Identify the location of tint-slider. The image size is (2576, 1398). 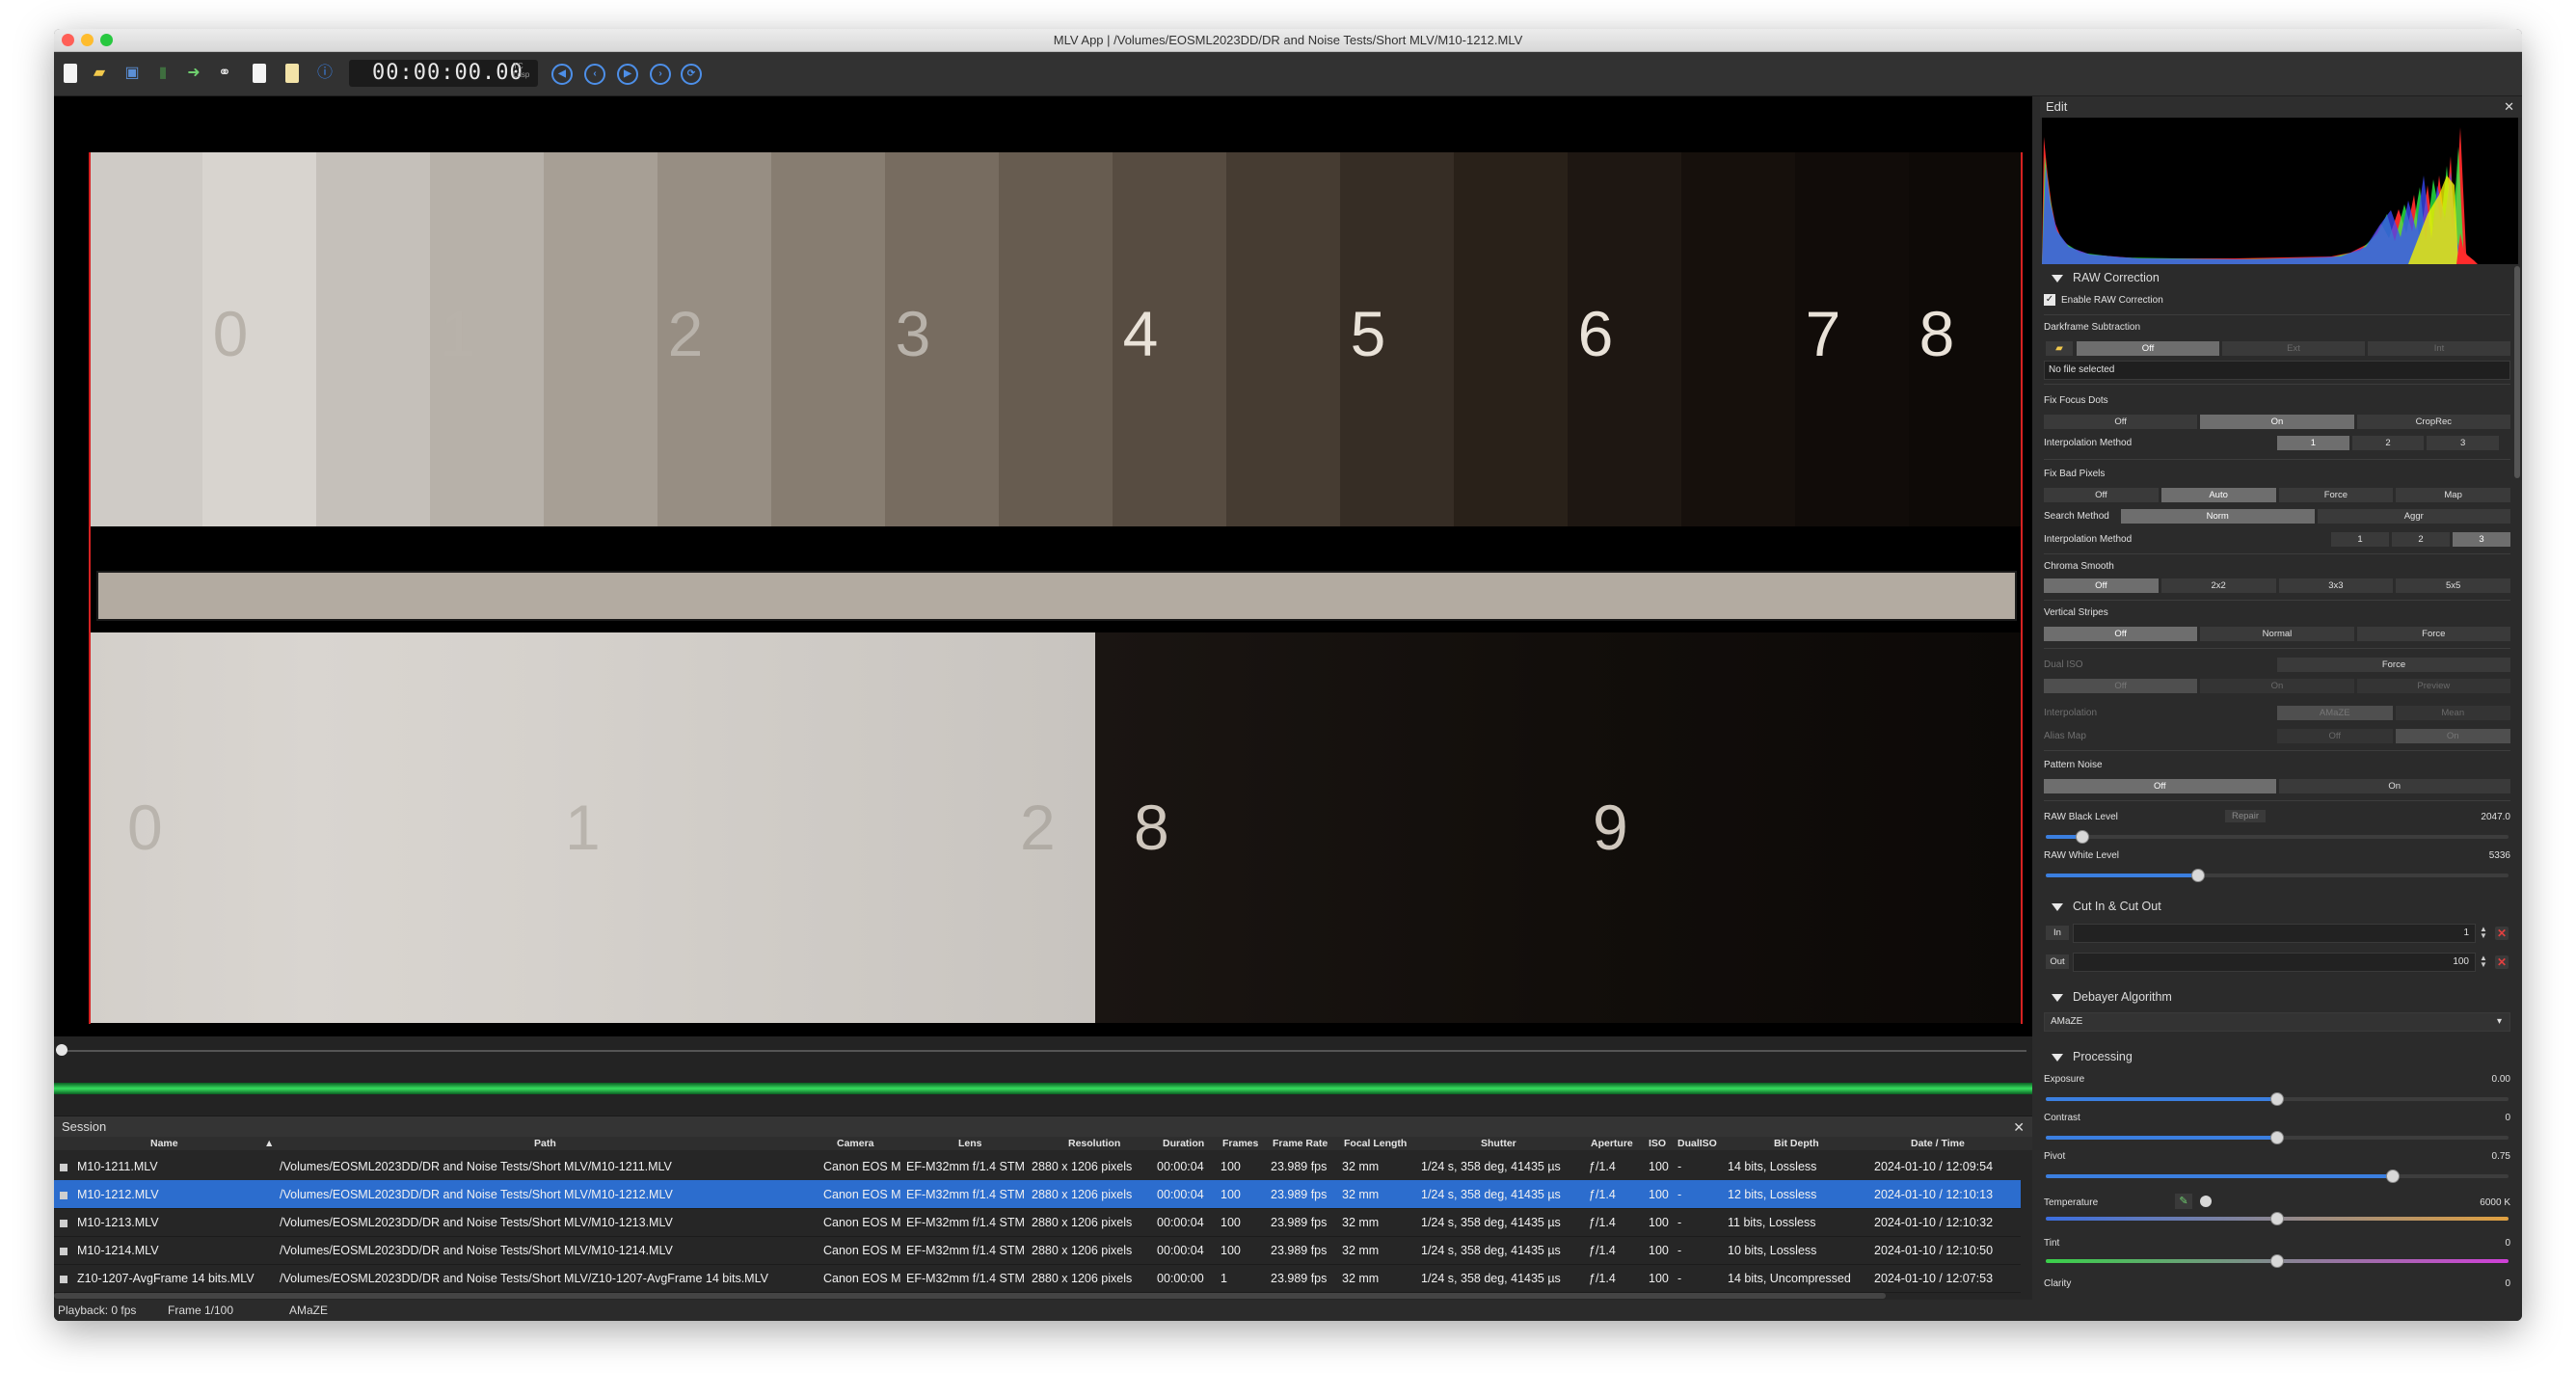
(2278, 1261).